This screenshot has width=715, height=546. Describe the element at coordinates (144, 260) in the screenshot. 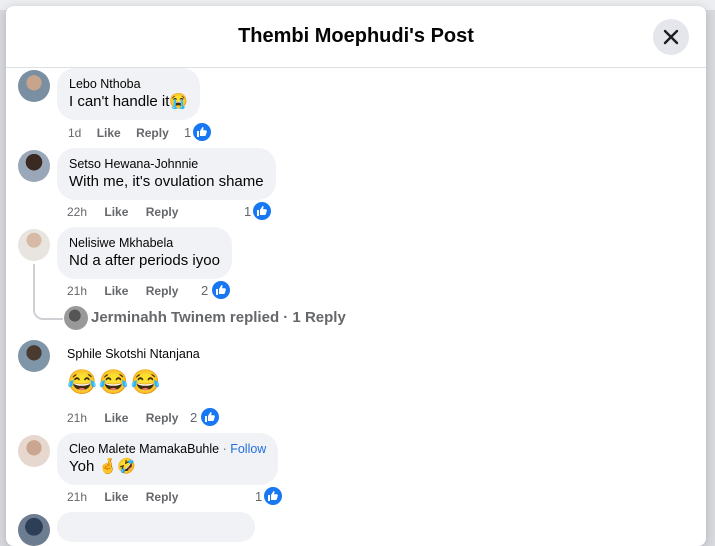

I see `comment-text: Nd a after periods iyoo` at that location.